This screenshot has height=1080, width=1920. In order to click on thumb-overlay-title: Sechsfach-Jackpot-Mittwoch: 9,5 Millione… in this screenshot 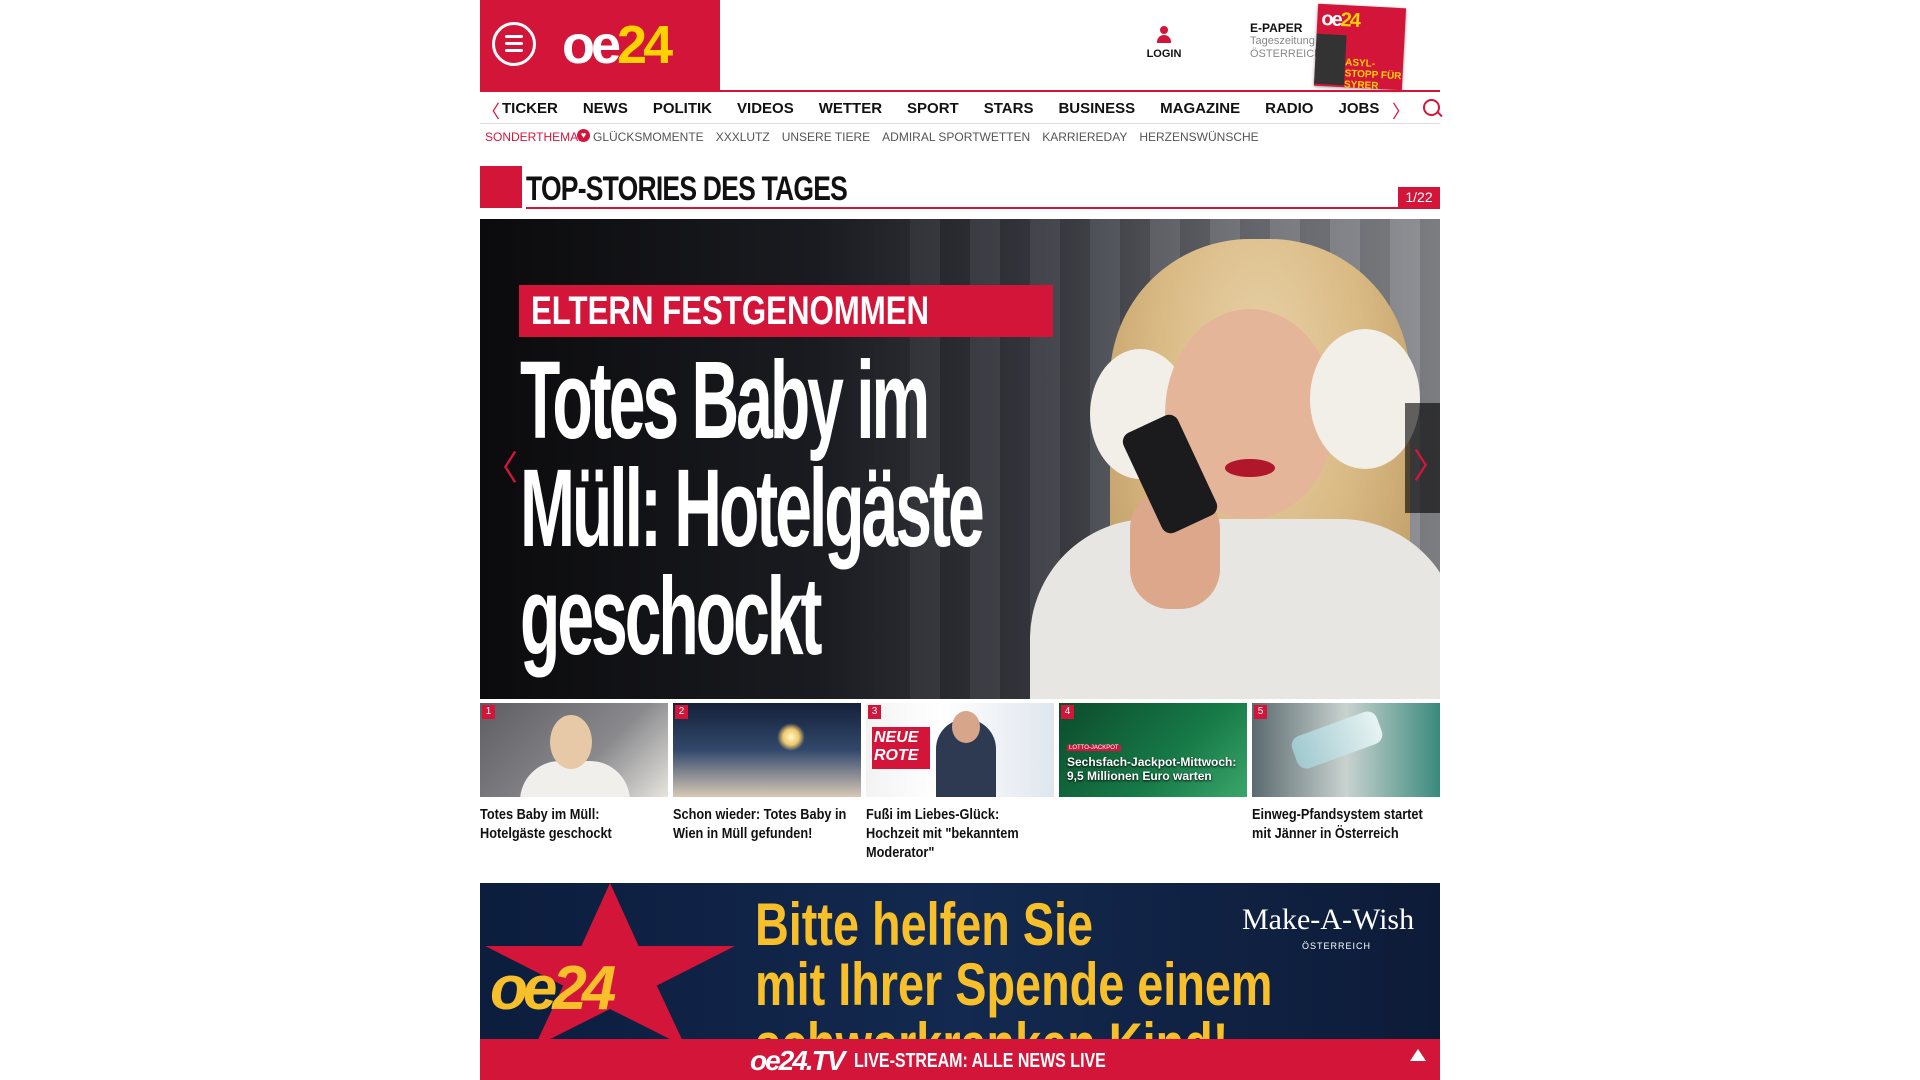, I will do `click(1157, 769)`.